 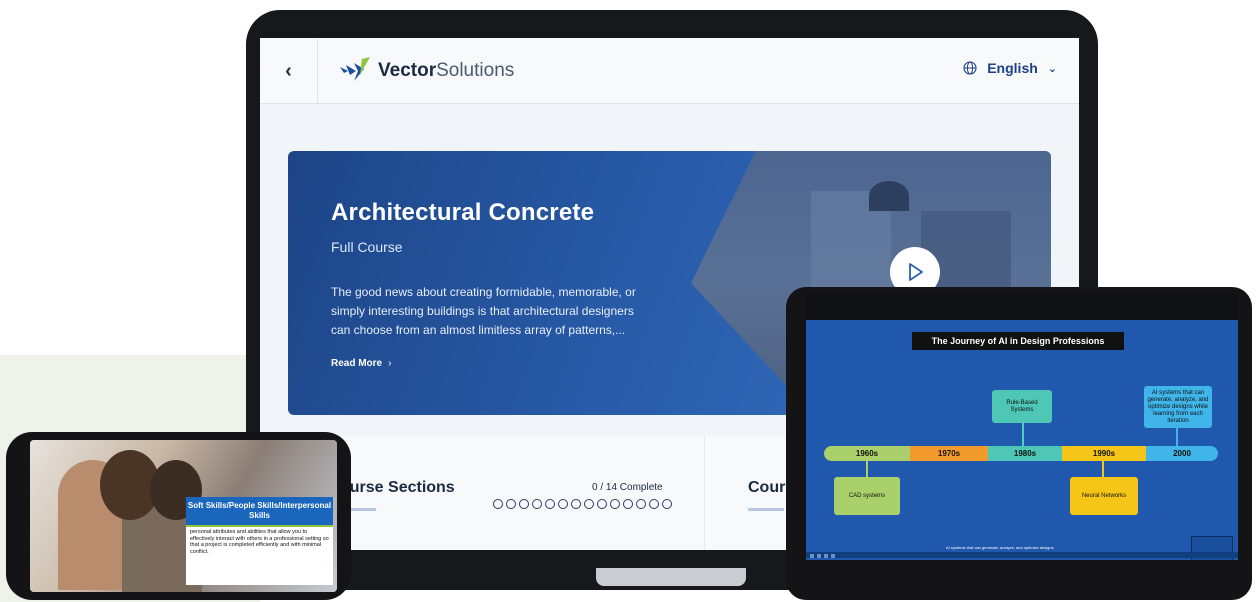 What do you see at coordinates (867, 453) in the screenshot?
I see `timeline-1960s: 1960s` at bounding box center [867, 453].